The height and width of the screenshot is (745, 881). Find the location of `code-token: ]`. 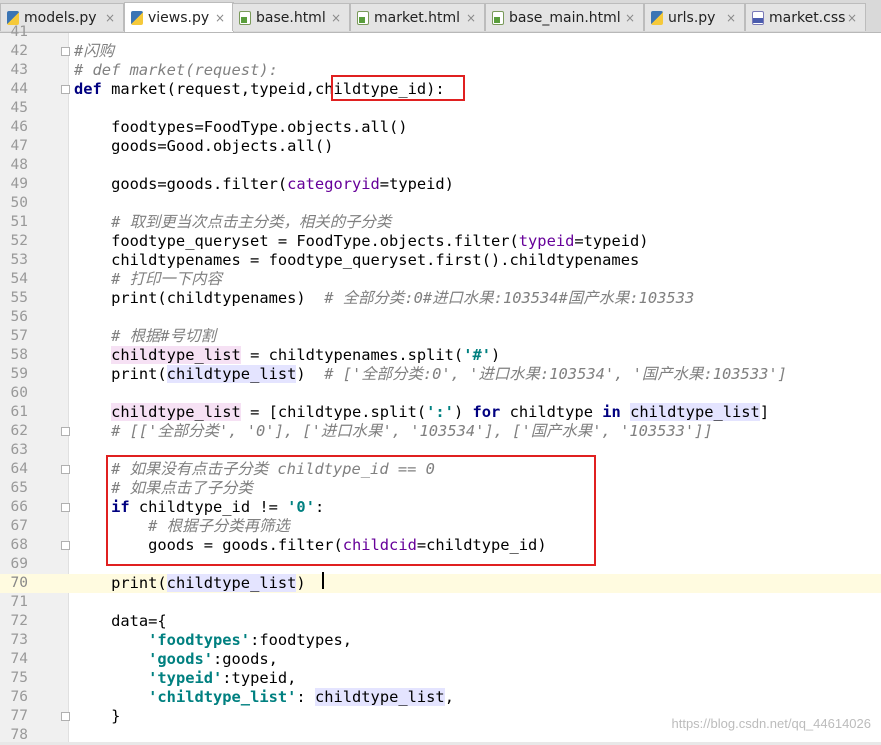

code-token: ] is located at coordinates (764, 412).